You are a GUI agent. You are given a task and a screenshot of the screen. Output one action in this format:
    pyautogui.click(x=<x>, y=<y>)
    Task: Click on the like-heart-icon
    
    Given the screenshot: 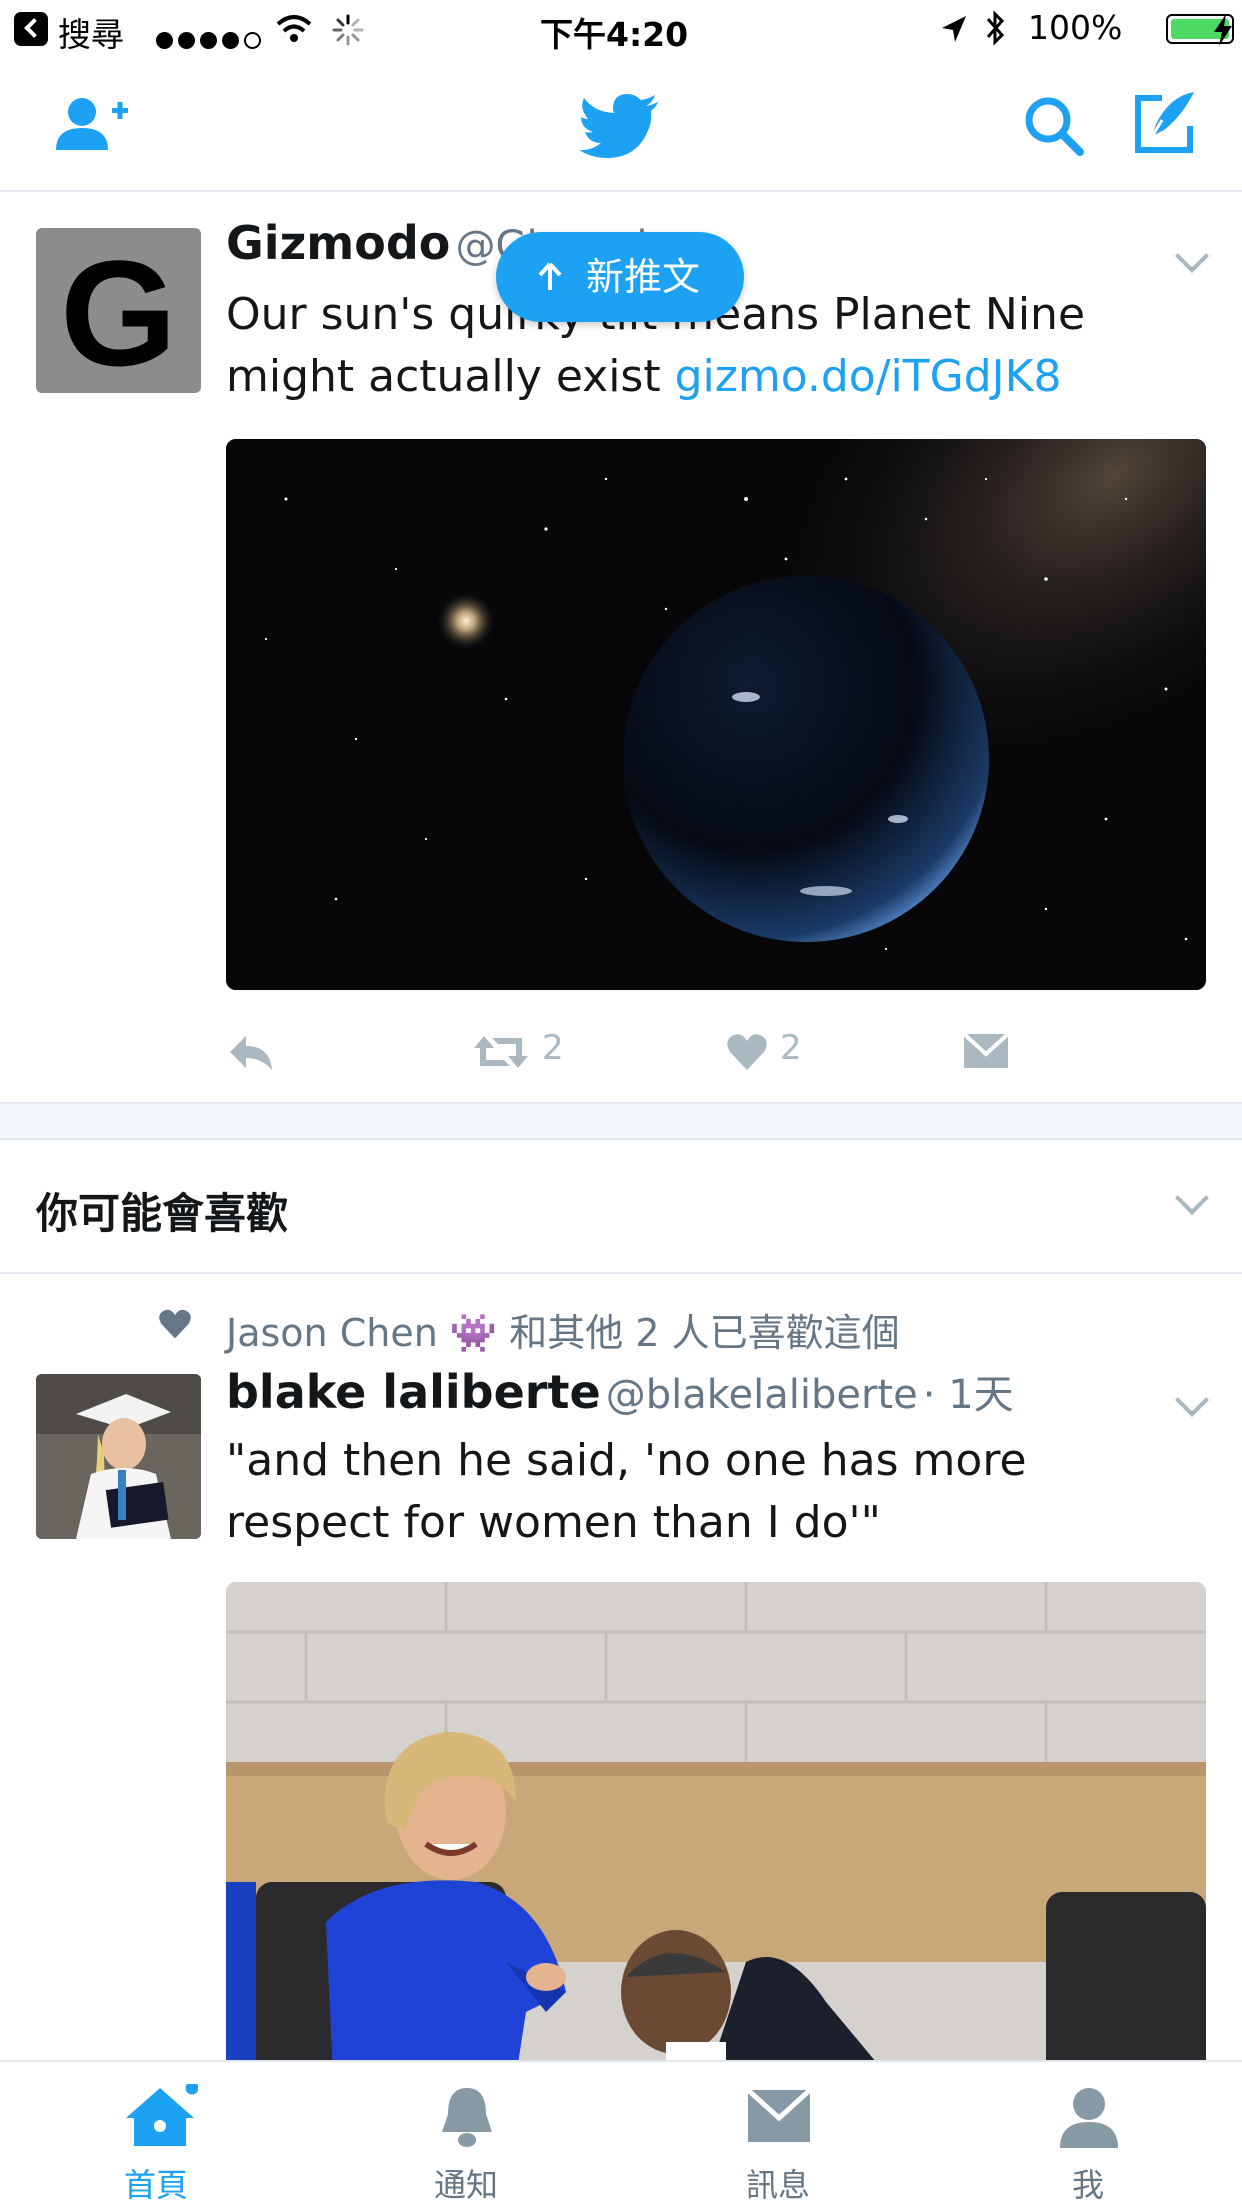 What is the action you would take?
    pyautogui.click(x=747, y=1052)
    